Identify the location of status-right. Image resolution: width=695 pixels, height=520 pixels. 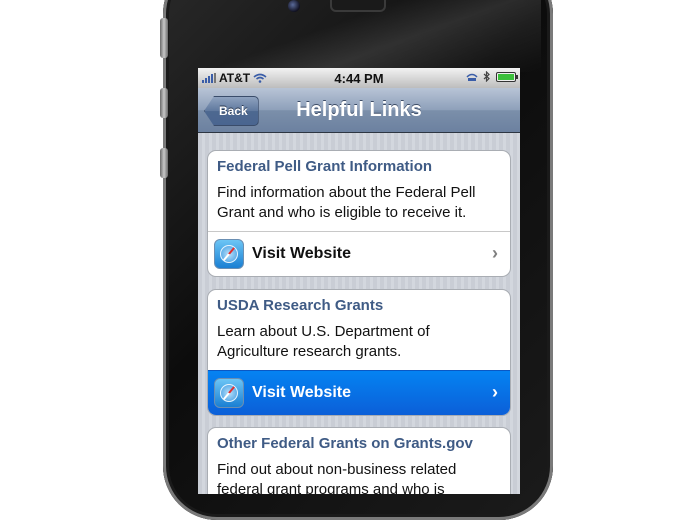
(492, 76).